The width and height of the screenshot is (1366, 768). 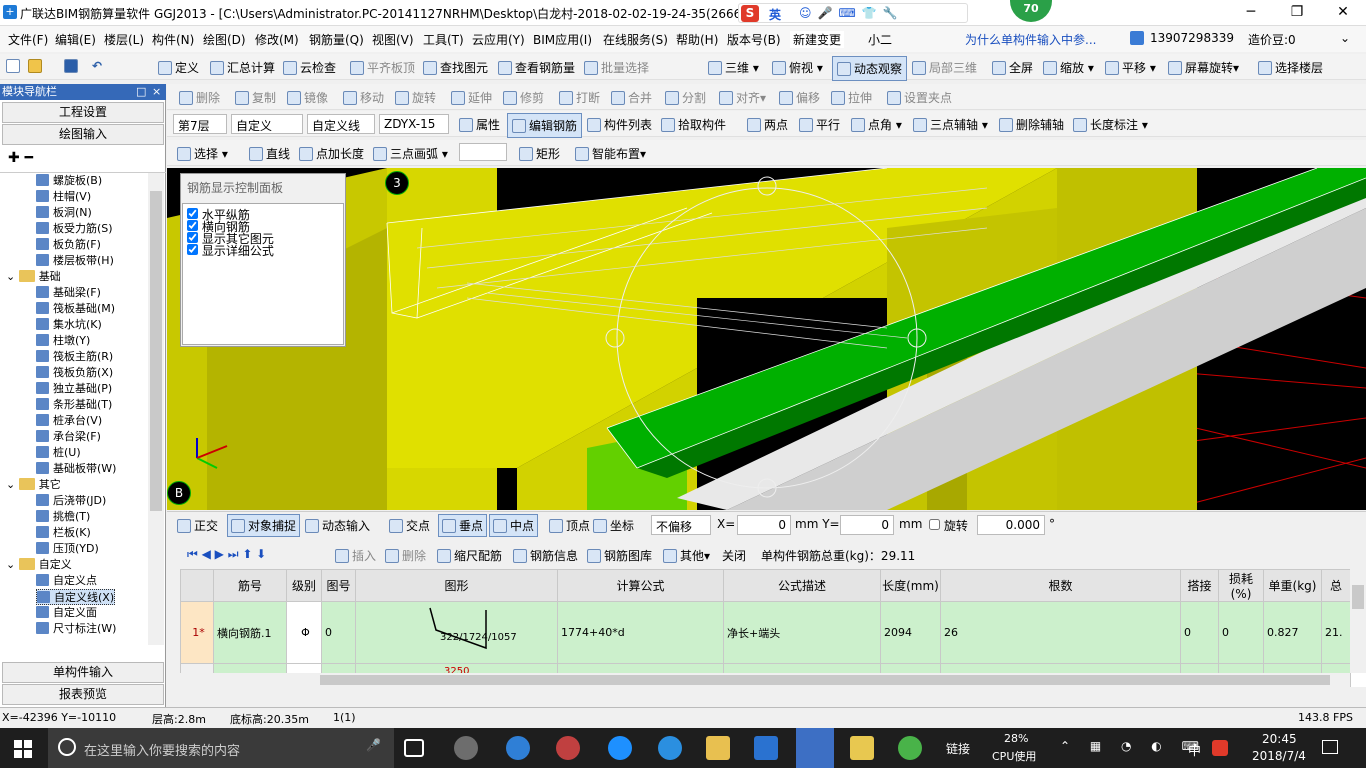 What do you see at coordinates (69, 325) in the screenshot?
I see `tree-item: 集水坑(K)` at bounding box center [69, 325].